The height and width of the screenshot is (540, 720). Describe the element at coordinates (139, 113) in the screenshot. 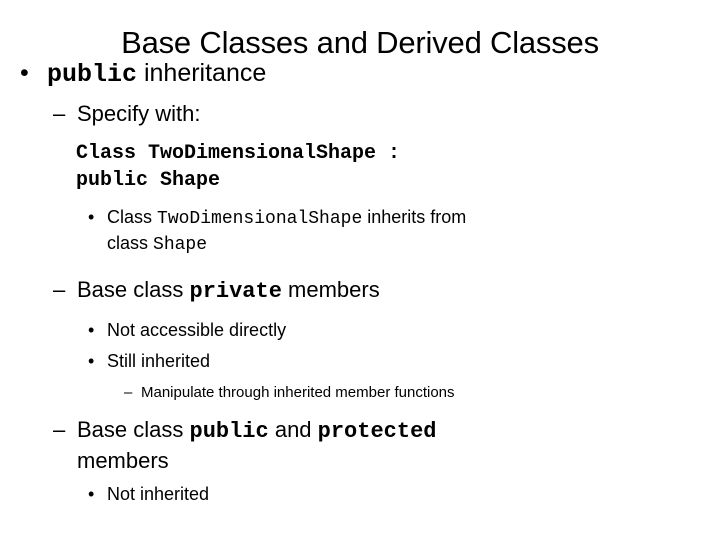

I see `bullet-level2-text: Specify with:` at that location.